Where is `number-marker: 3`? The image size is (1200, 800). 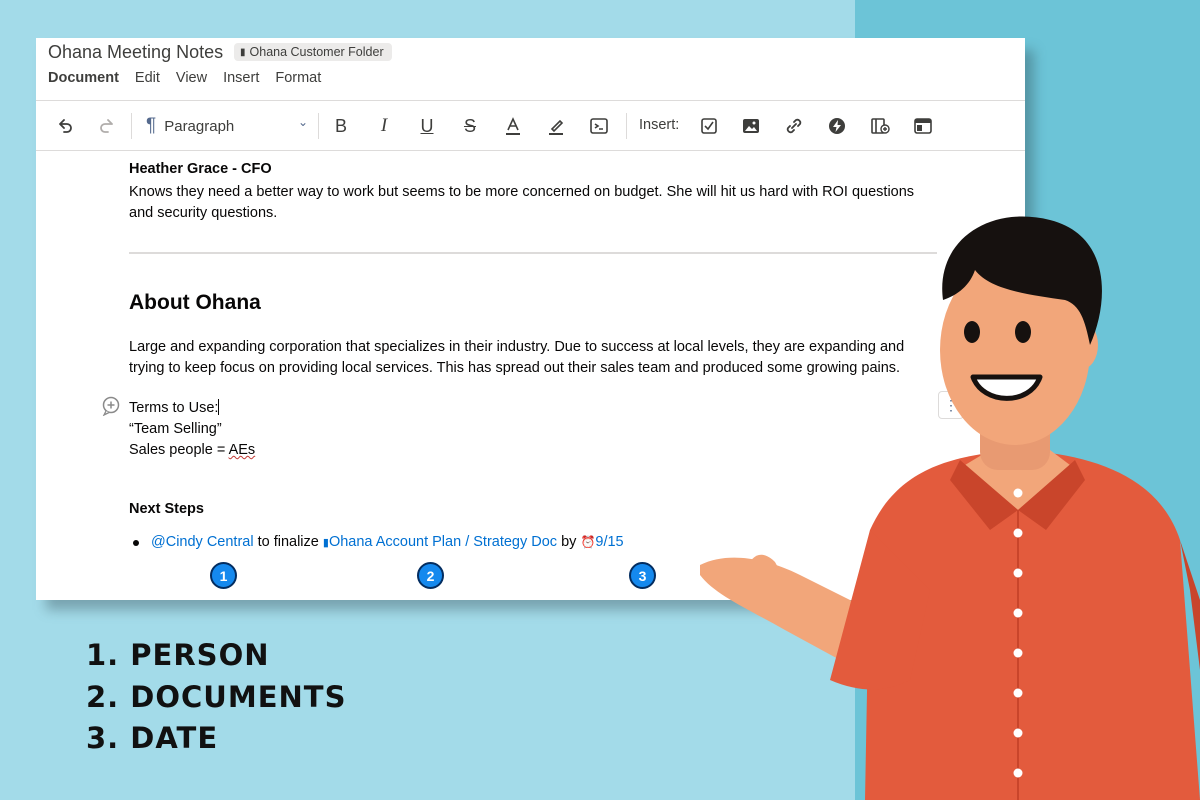
number-marker: 3 is located at coordinates (642, 575).